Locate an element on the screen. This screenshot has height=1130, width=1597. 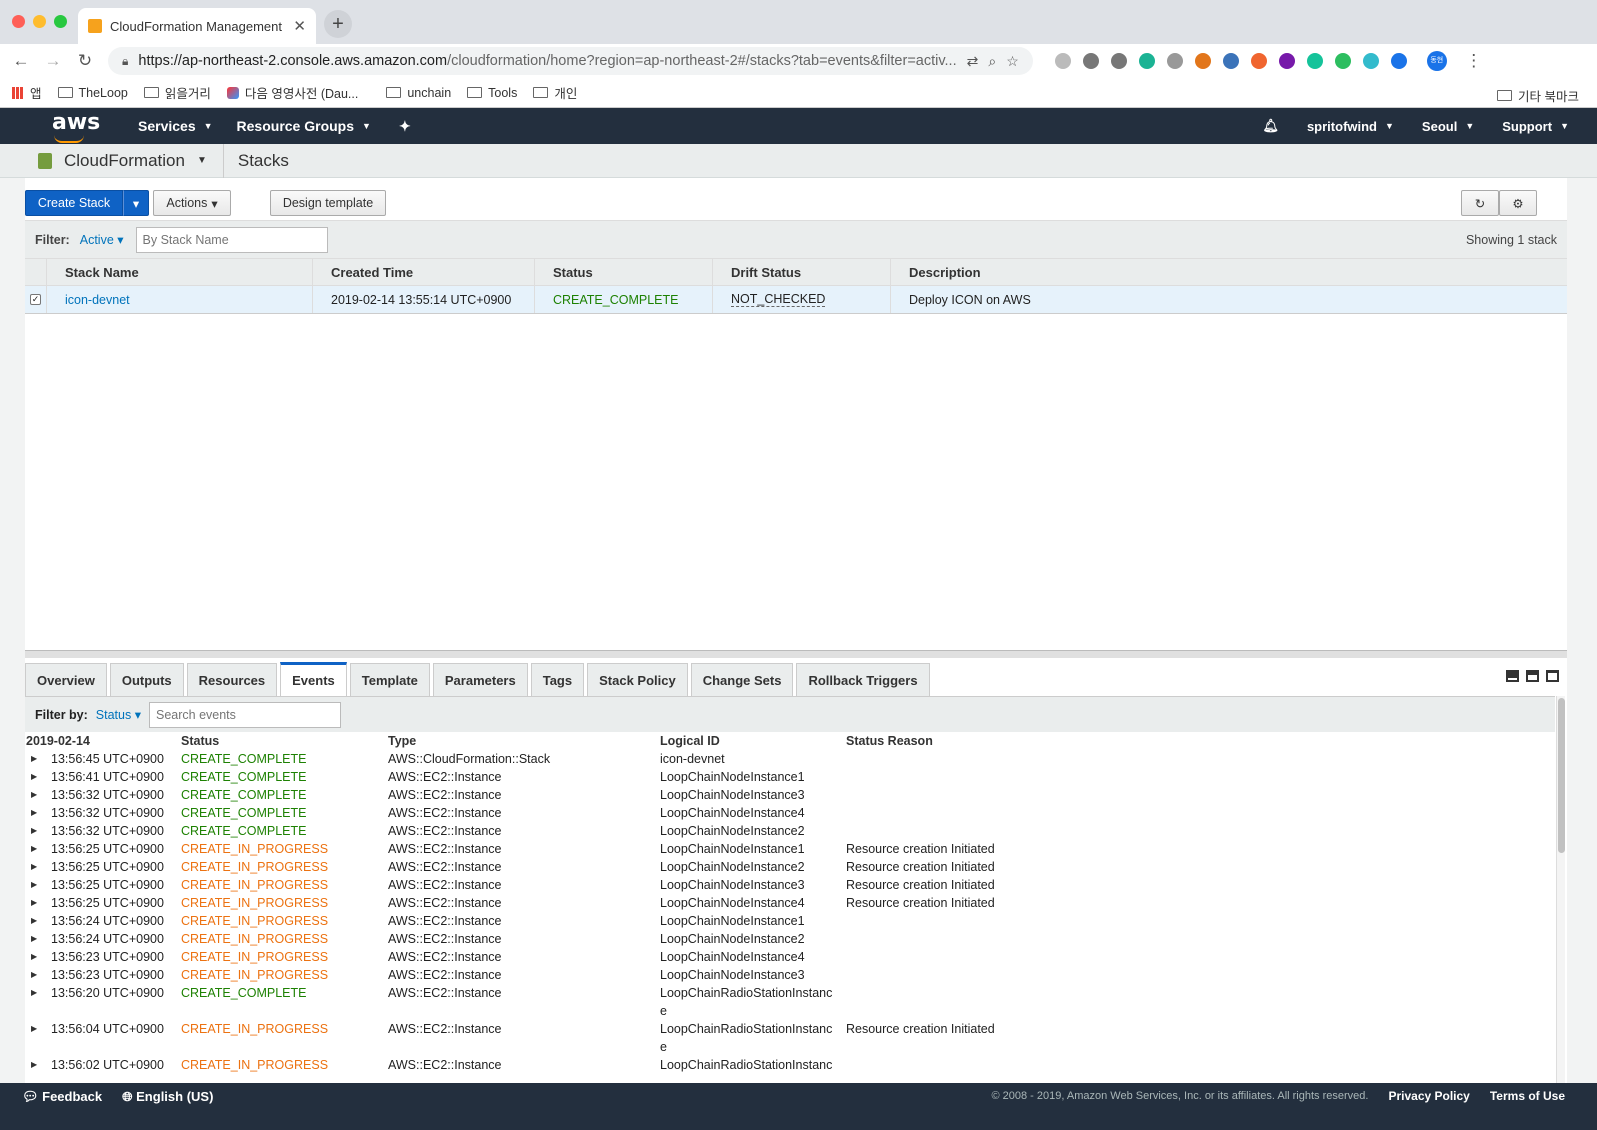
maximize-window-button is located at coordinates (60, 21).